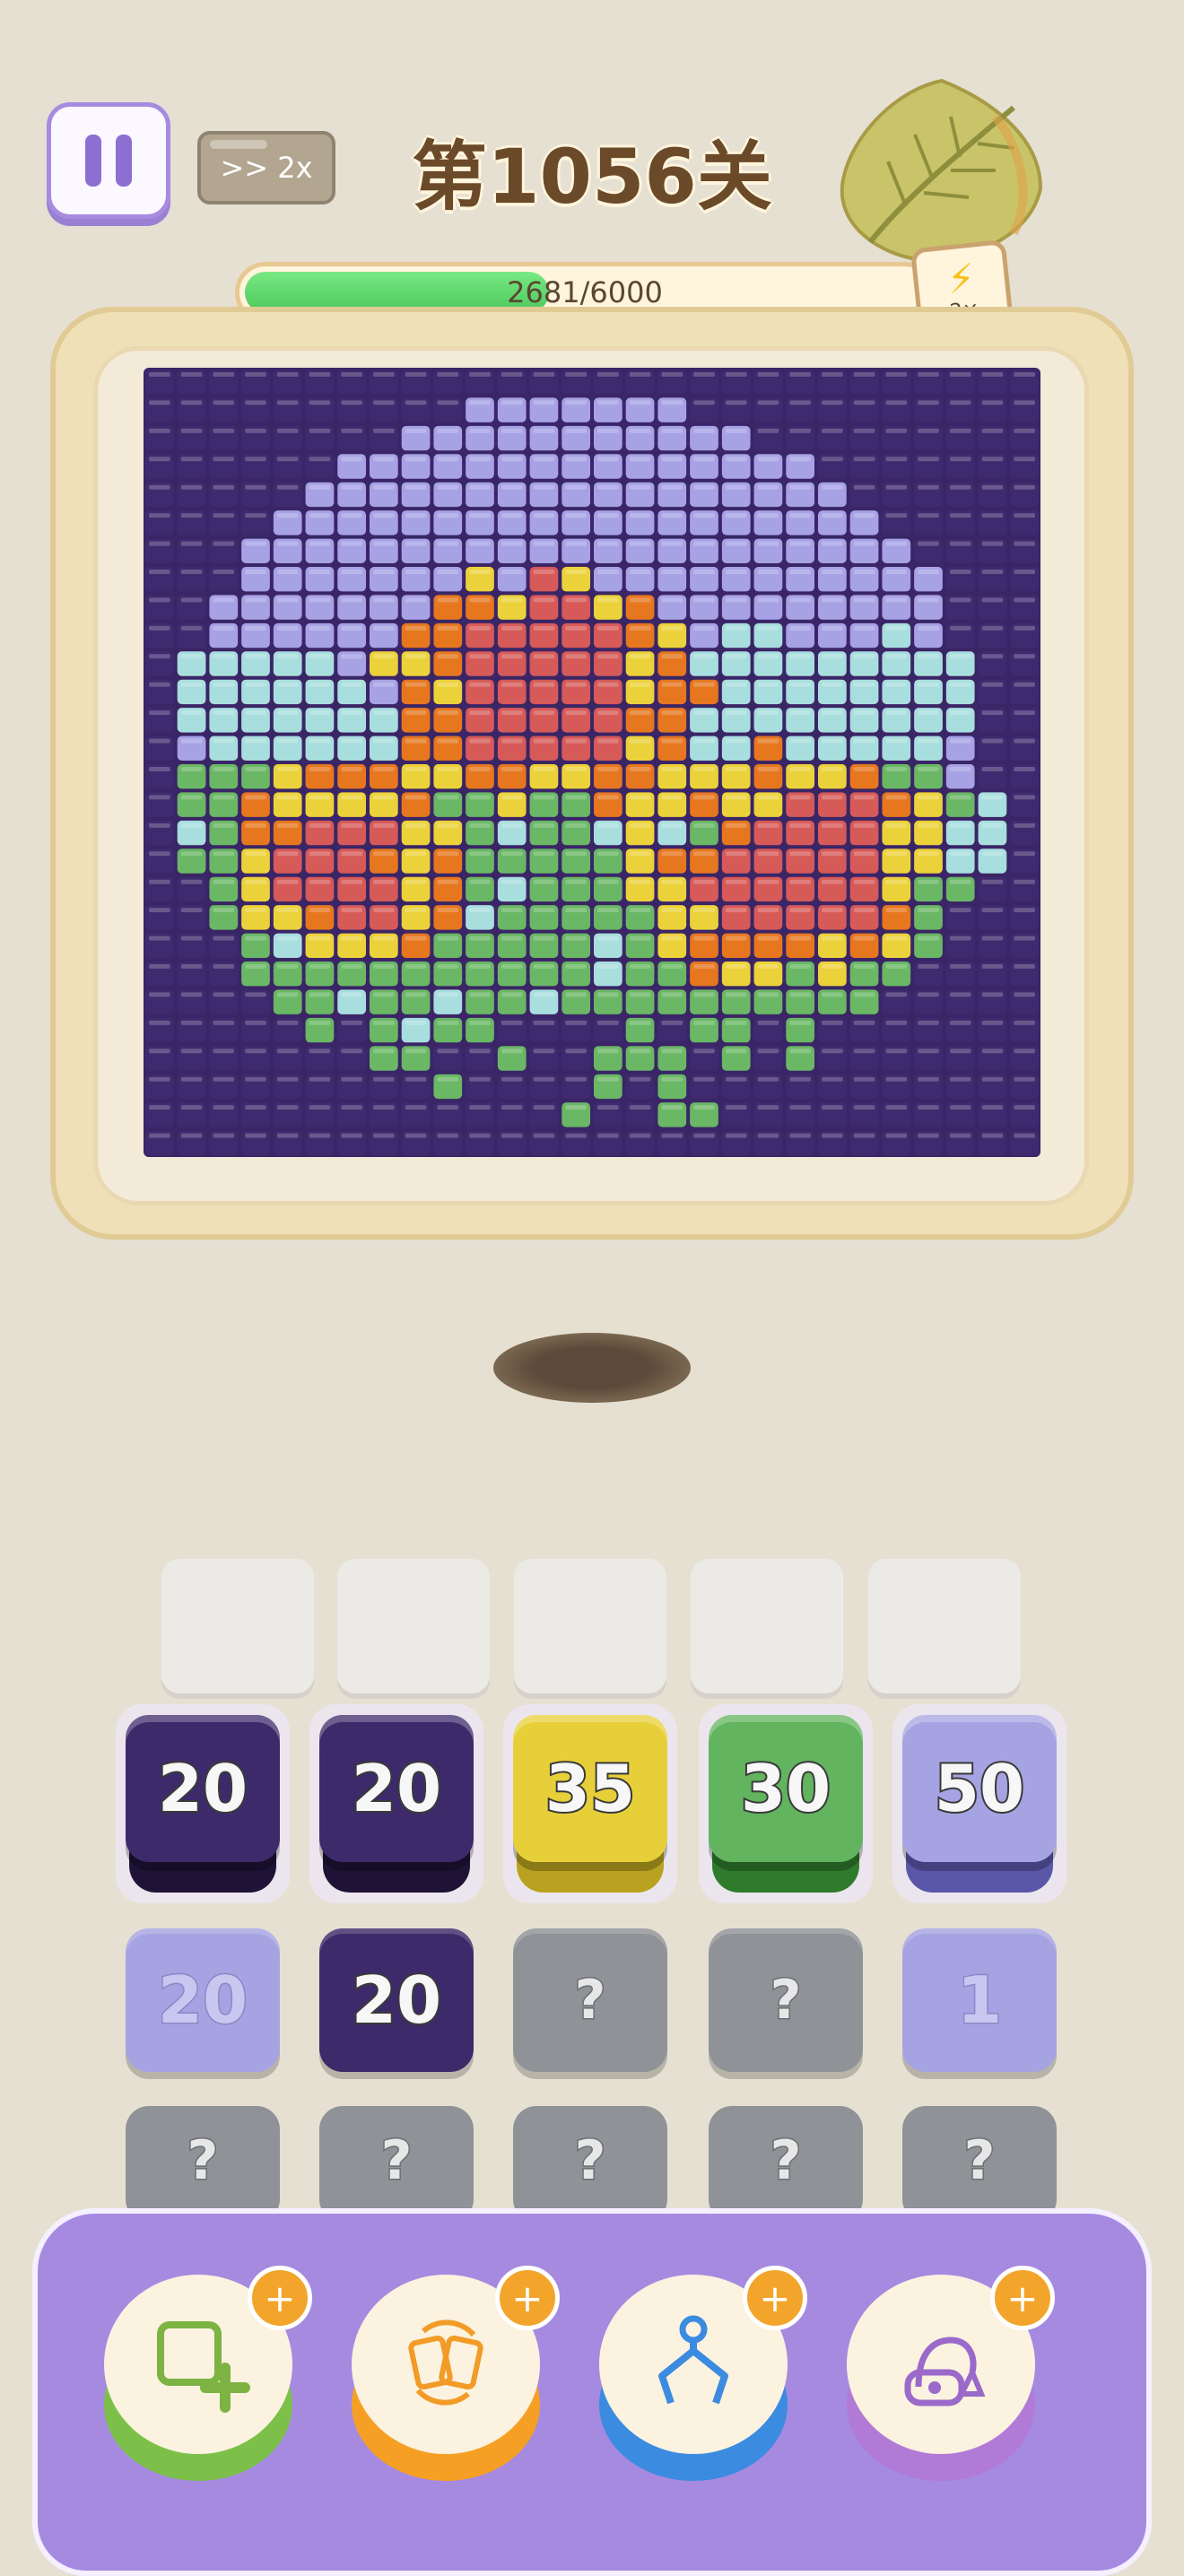  I want to click on number-tile: 50, so click(980, 1788).